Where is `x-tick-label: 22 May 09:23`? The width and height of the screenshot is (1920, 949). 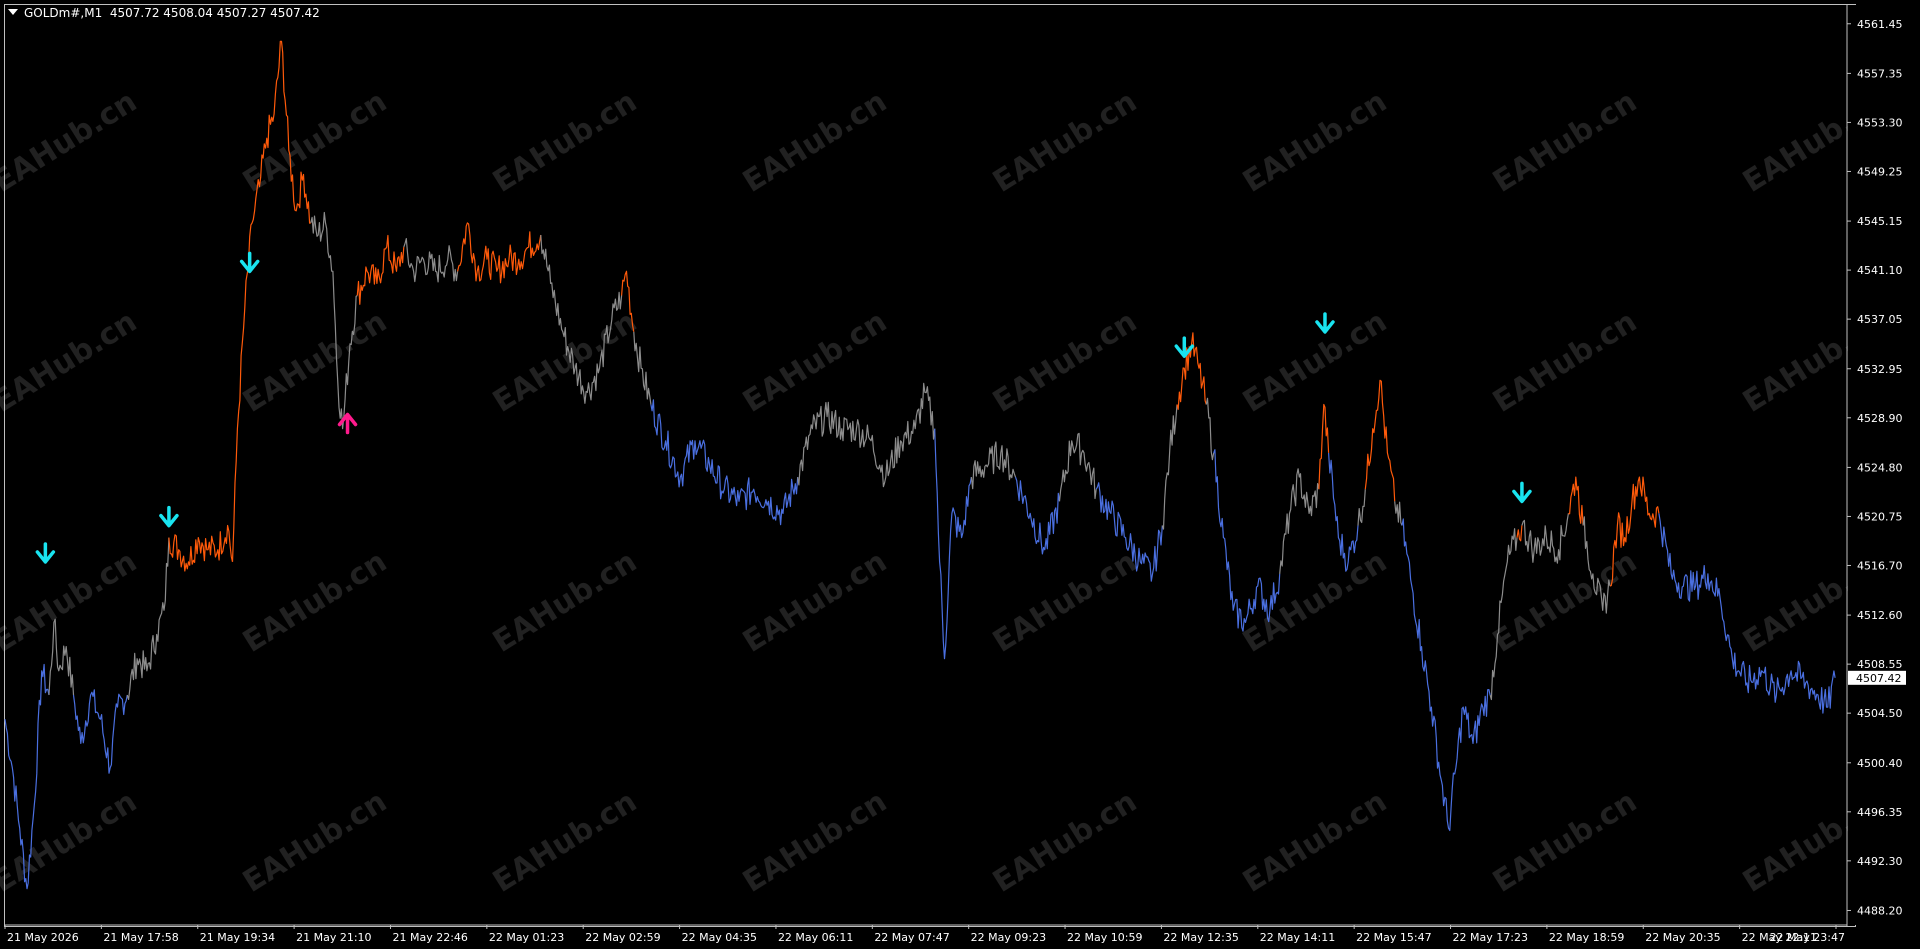 x-tick-label: 22 May 09:23 is located at coordinates (1008, 937).